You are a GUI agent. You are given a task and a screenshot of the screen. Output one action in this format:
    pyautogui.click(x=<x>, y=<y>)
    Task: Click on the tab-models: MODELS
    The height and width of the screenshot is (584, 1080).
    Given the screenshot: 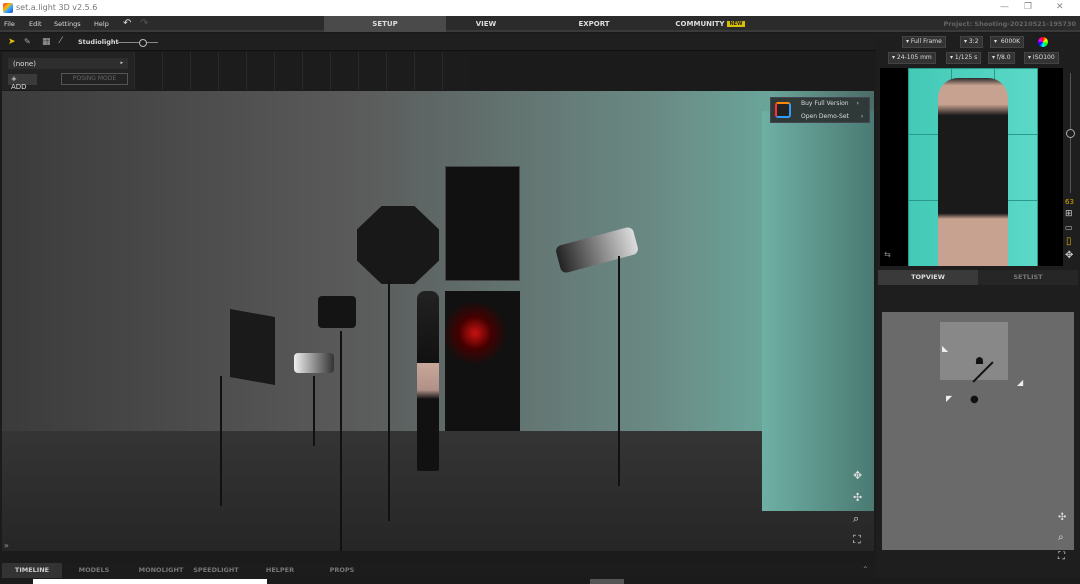 What is the action you would take?
    pyautogui.click(x=94, y=570)
    